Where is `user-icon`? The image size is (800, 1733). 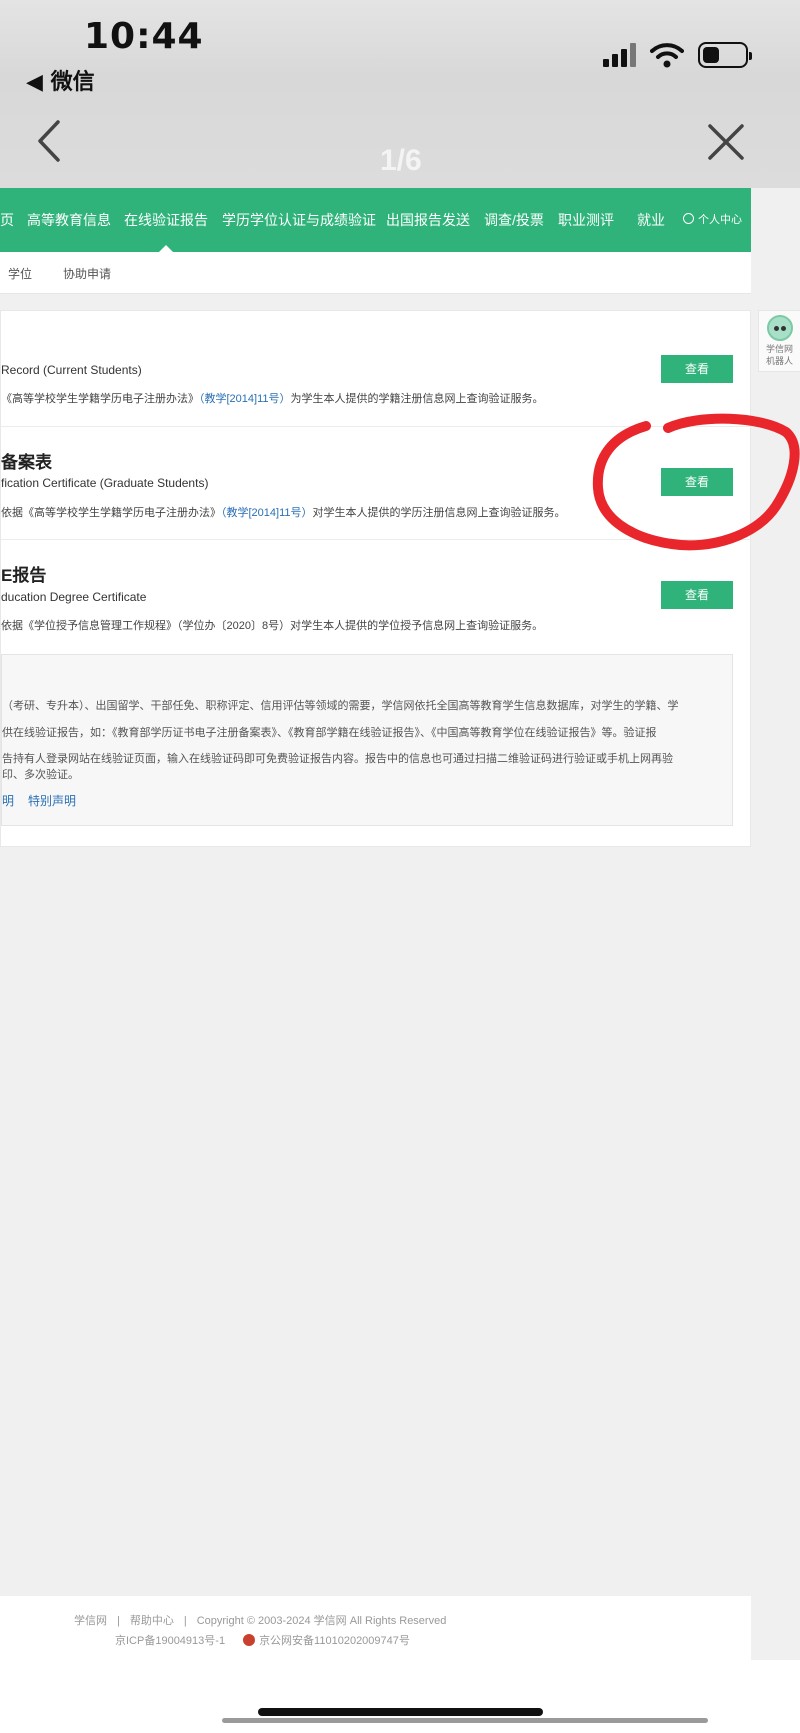 user-icon is located at coordinates (688, 218).